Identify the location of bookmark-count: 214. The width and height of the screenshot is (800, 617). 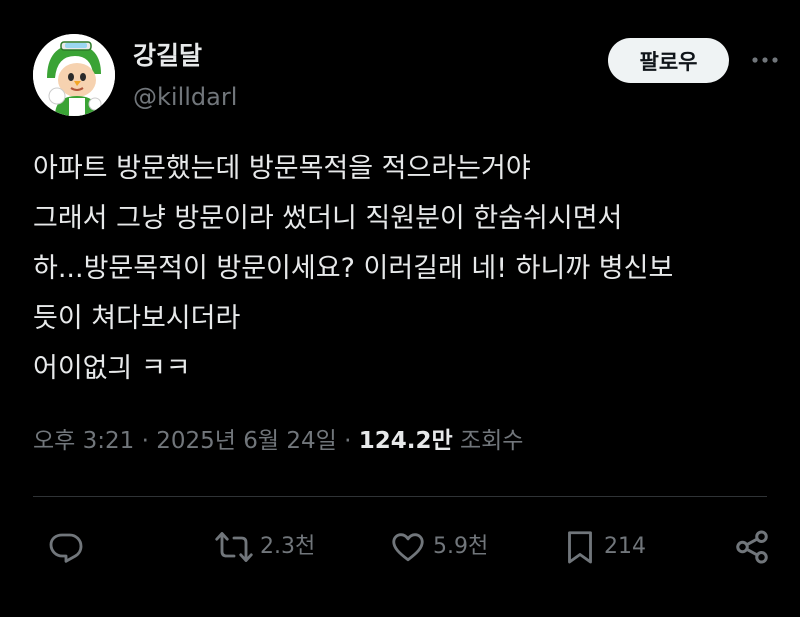
(625, 546).